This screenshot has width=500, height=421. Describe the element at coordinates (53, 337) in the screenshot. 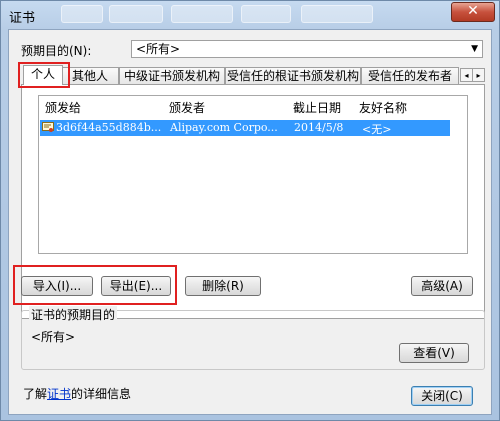

I see `intended-purposes-value: <所有>` at that location.